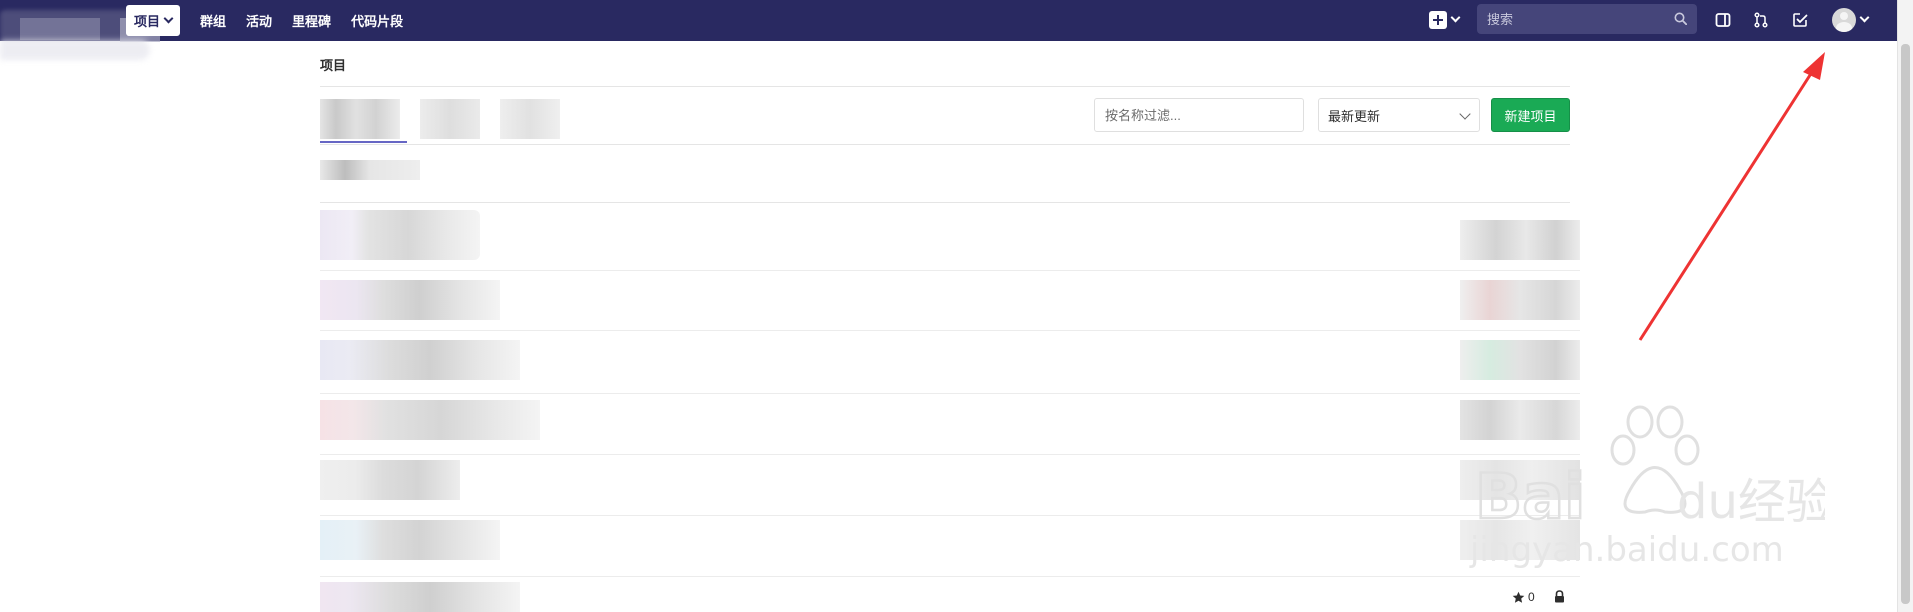 This screenshot has width=1913, height=612. Describe the element at coordinates (1761, 20) in the screenshot. I see `merge-request-icon` at that location.